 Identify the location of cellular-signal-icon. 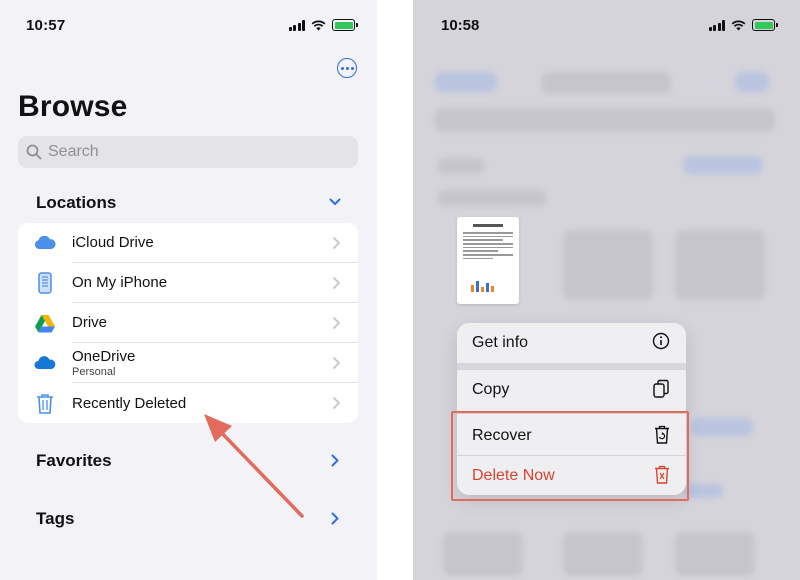
(716, 25).